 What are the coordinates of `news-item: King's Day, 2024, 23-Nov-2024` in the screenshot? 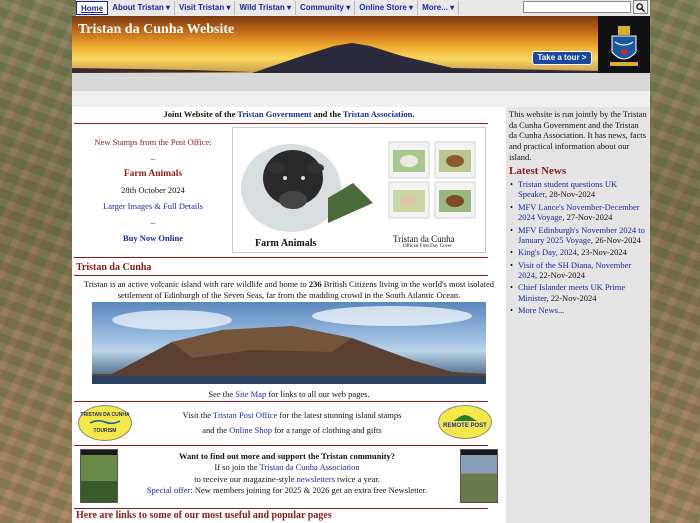 It's located at (578, 252).